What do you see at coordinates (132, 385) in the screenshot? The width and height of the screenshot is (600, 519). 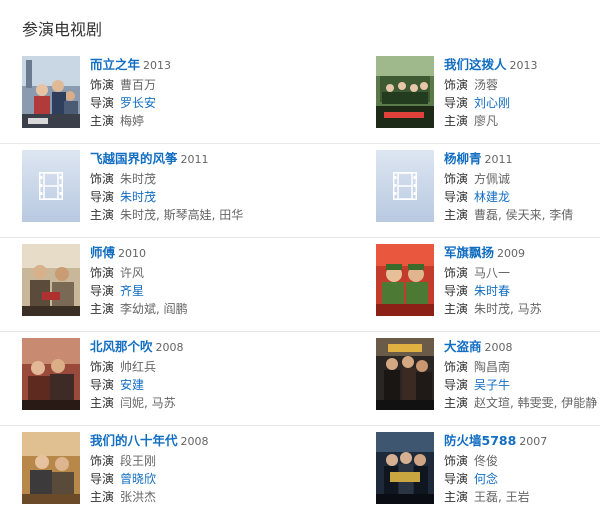 I see `director-link: 安建` at bounding box center [132, 385].